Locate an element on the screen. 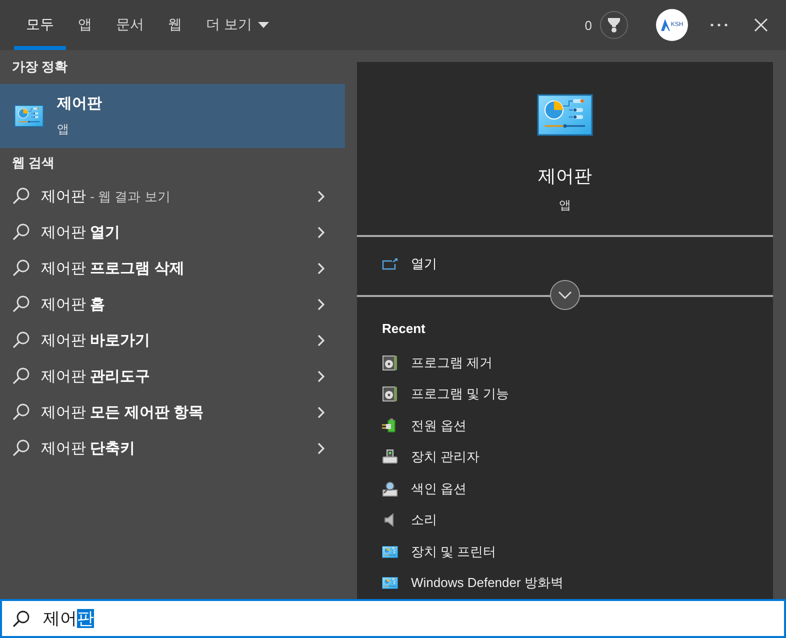  logo-icon is located at coordinates (665, 25).